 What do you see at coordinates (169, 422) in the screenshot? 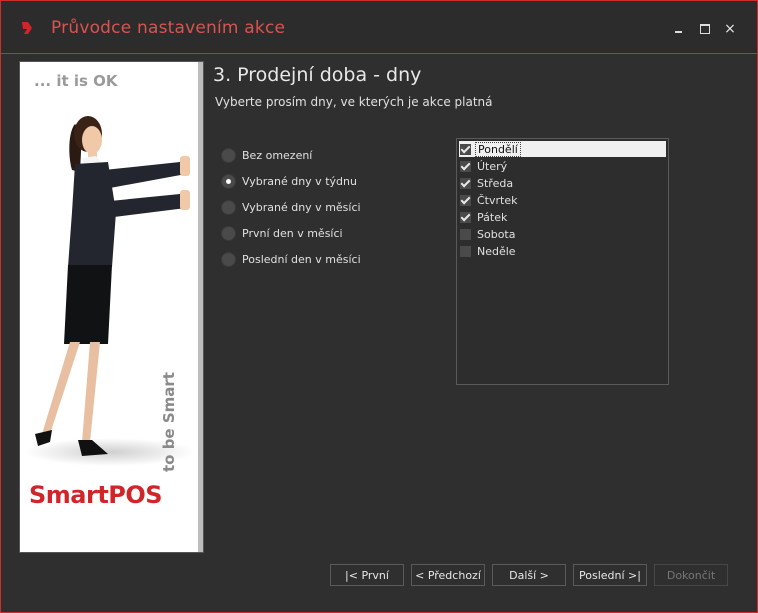
I see `sidebar-vertical-text: to be Smart` at bounding box center [169, 422].